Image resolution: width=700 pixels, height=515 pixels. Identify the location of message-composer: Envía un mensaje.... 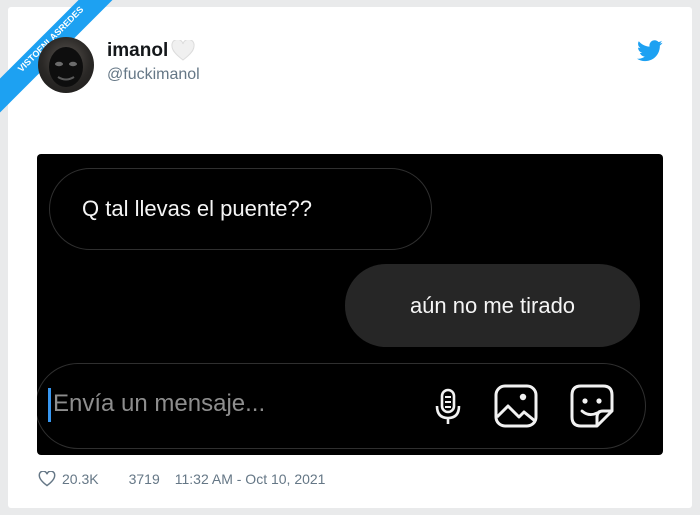
(341, 406).